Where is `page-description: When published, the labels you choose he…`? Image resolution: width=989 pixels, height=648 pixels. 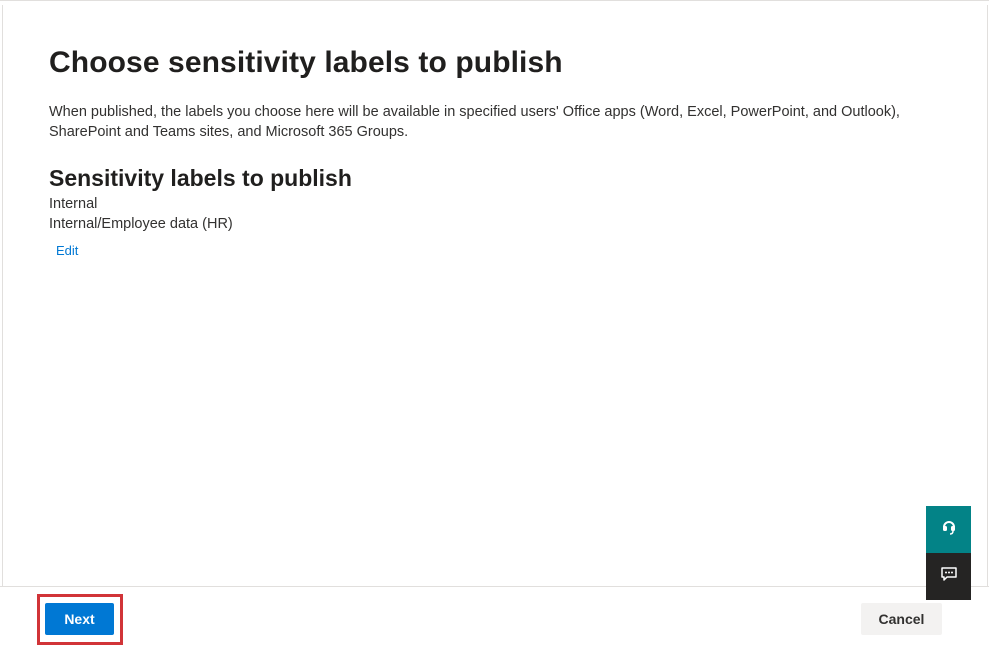
page-description: When published, the labels you choose he… is located at coordinates (474, 122).